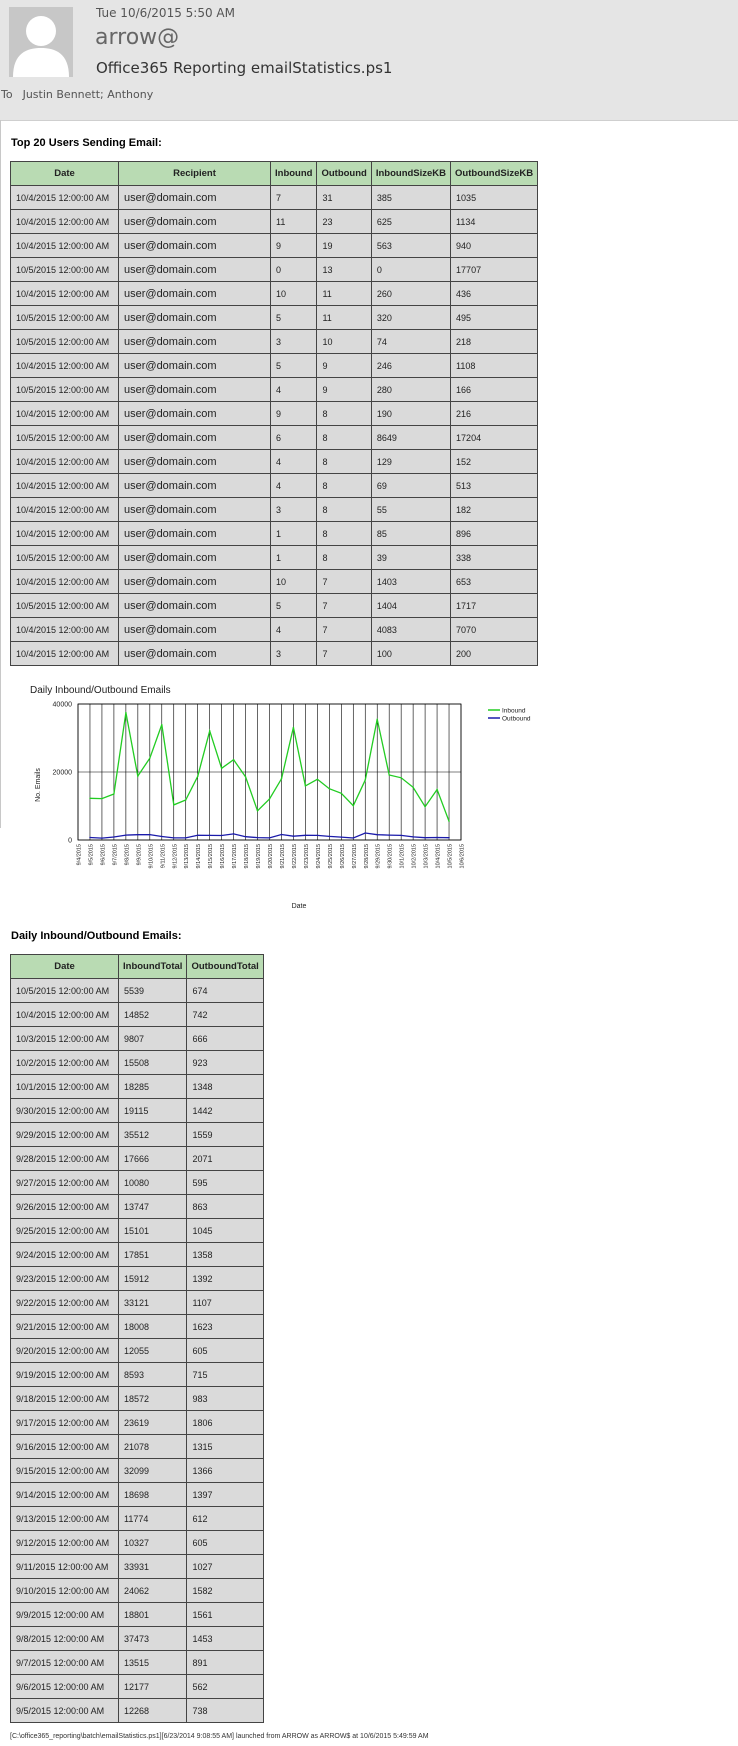  What do you see at coordinates (38, 785) in the screenshot?
I see `y-axis-label: No. Emails` at bounding box center [38, 785].